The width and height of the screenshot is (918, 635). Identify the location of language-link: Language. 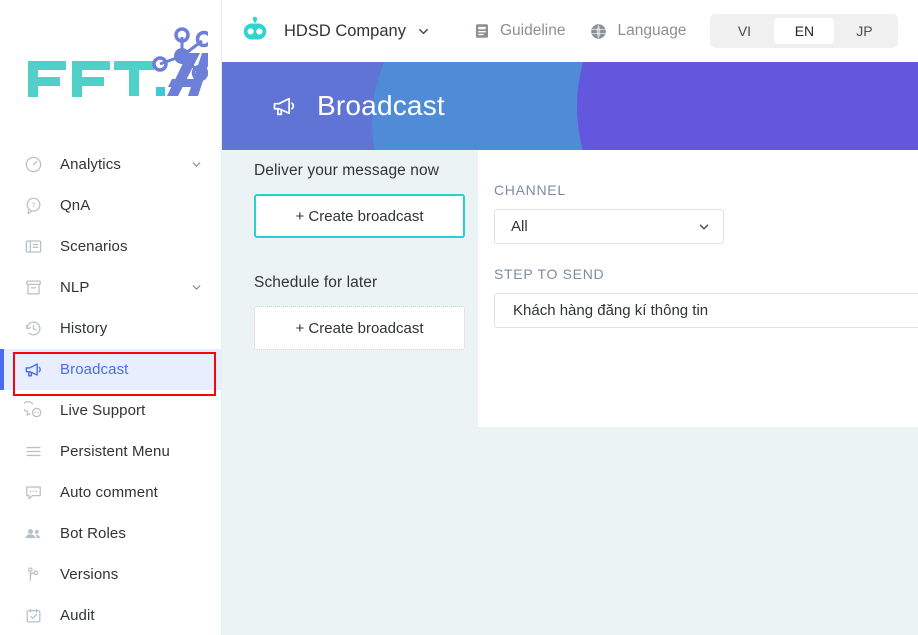
(637, 31).